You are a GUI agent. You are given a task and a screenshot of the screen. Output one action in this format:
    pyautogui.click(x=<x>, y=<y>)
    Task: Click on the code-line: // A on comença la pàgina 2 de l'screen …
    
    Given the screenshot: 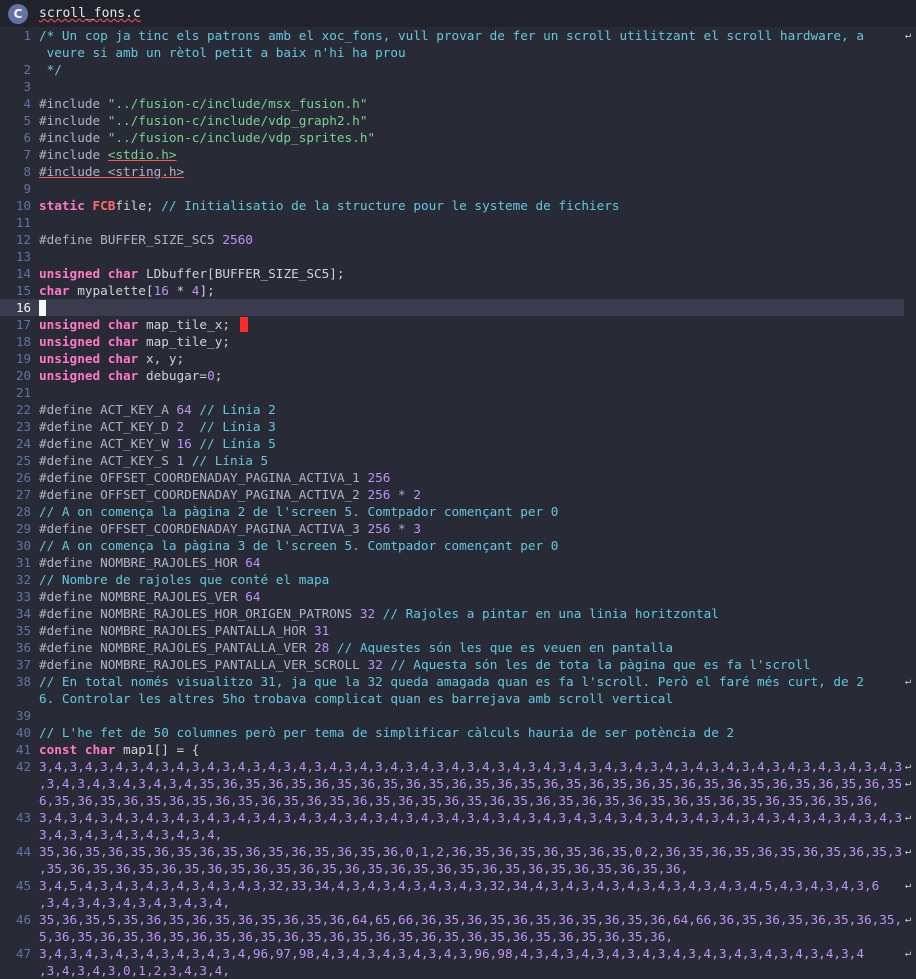 What is the action you would take?
    pyautogui.click(x=471, y=511)
    